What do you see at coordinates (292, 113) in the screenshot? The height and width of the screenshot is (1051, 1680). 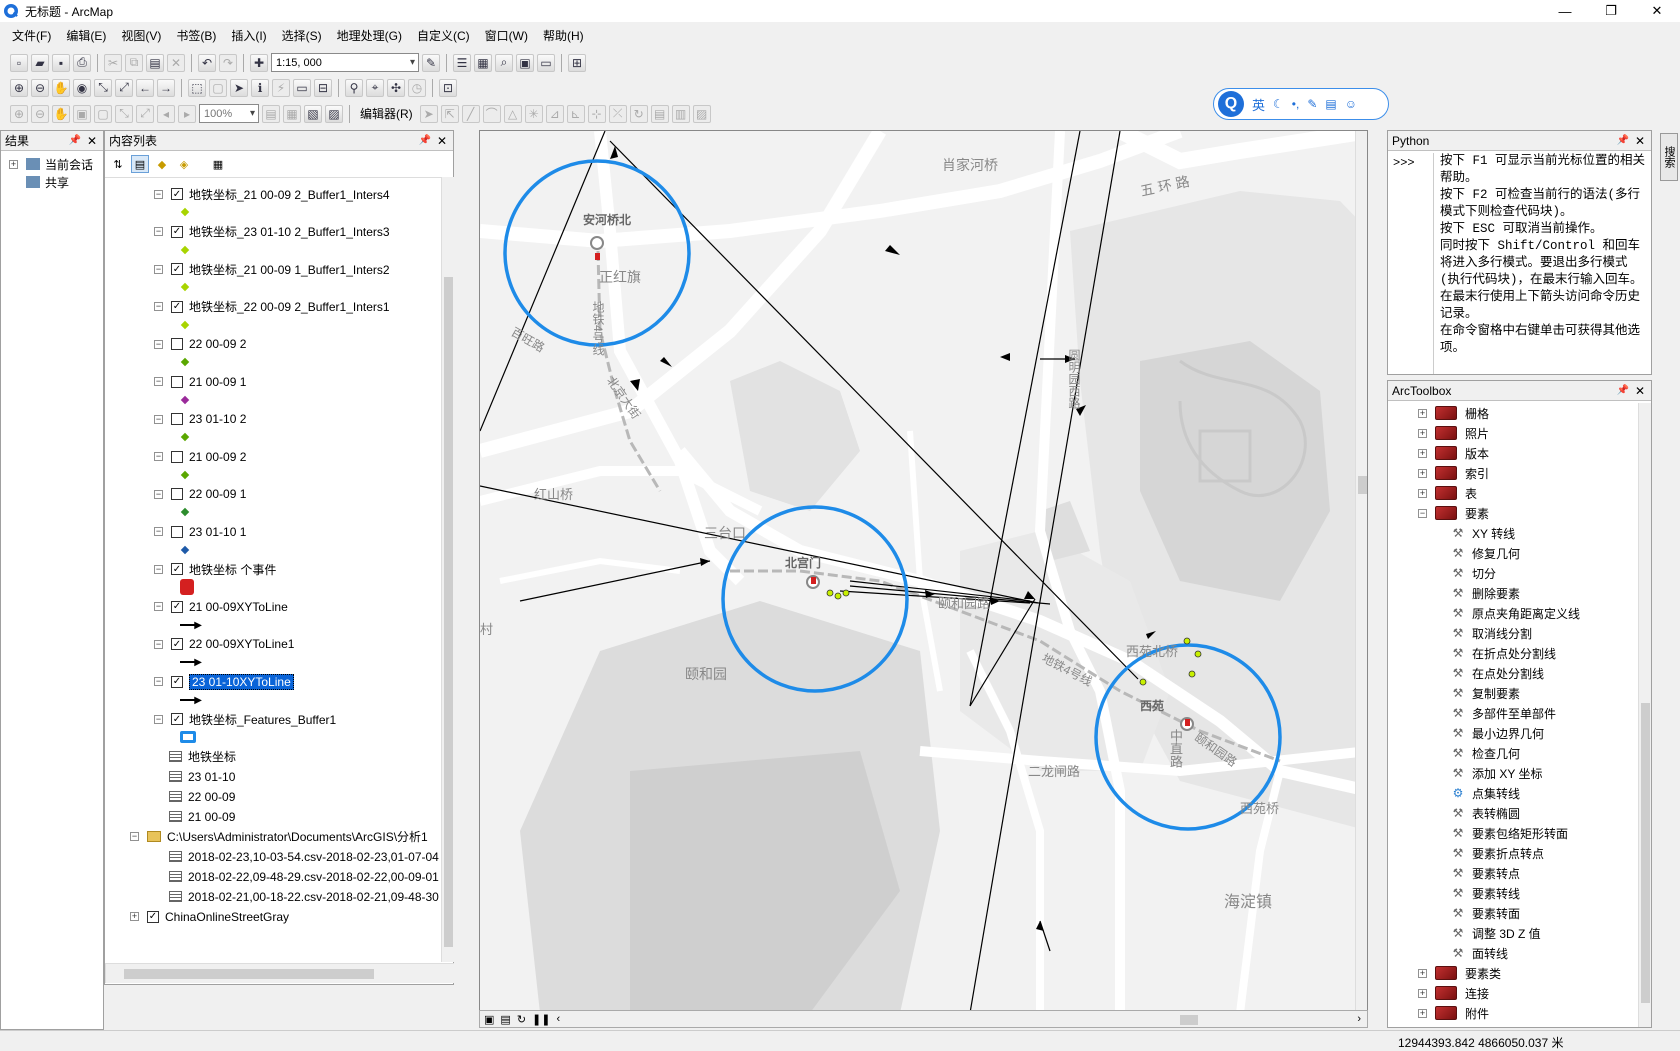 I see `focus-frame-icon: ▦` at bounding box center [292, 113].